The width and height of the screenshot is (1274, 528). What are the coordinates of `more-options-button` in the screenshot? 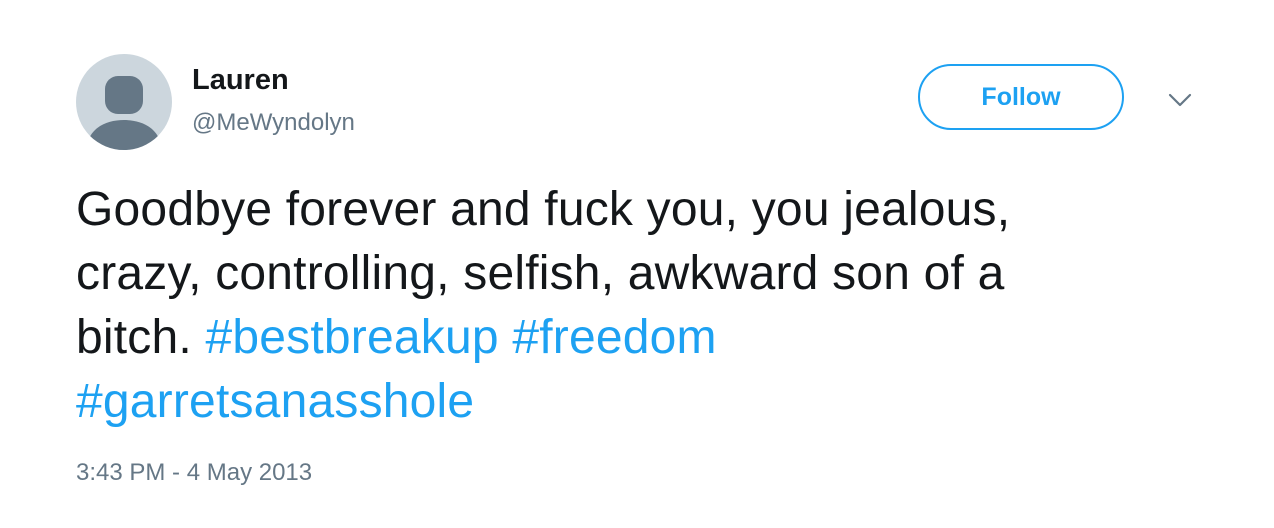 It's located at (1180, 100).